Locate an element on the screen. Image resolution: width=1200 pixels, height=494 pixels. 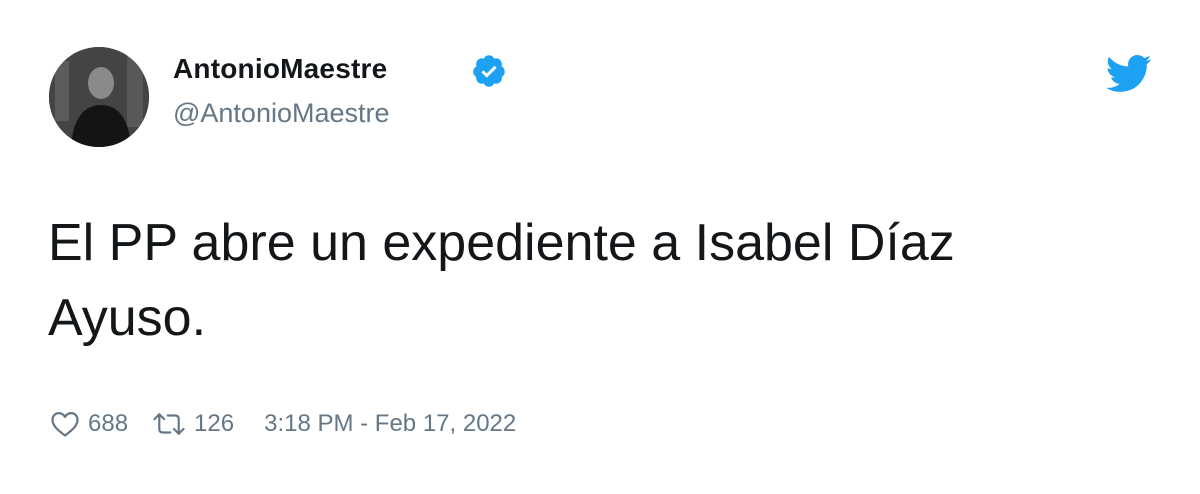
heart-icon is located at coordinates (65, 424).